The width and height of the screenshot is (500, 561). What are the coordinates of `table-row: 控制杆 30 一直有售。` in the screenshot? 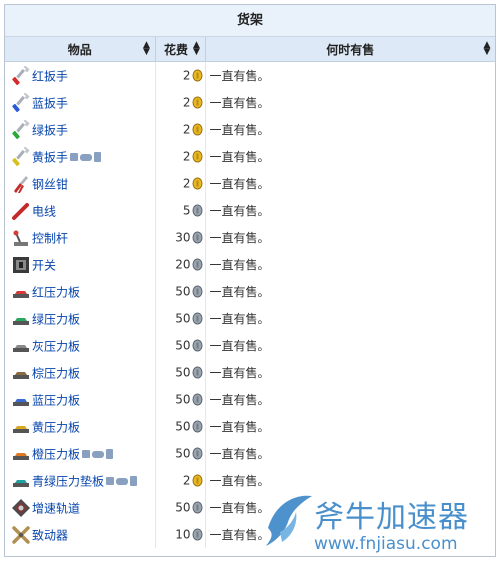 It's located at (250, 237).